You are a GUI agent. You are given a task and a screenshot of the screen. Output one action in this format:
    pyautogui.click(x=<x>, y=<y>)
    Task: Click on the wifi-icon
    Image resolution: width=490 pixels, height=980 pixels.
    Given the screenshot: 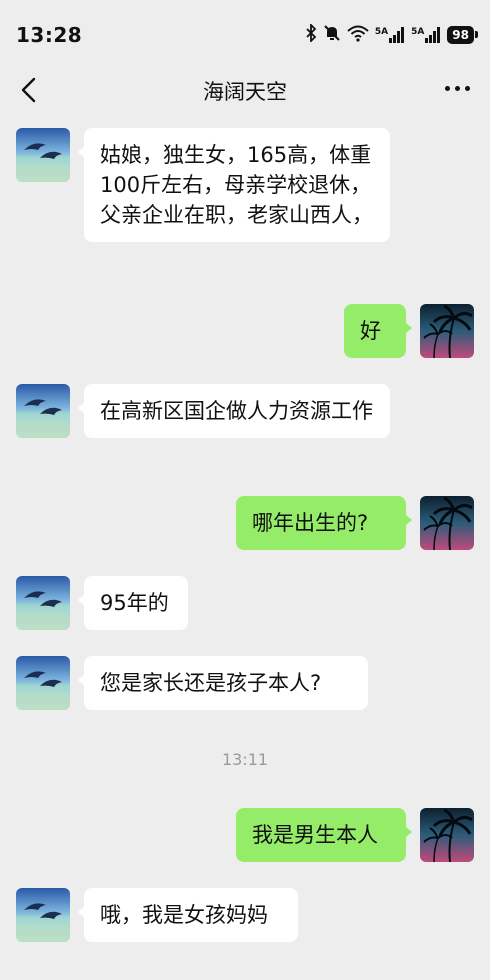 What is the action you would take?
    pyautogui.click(x=358, y=35)
    